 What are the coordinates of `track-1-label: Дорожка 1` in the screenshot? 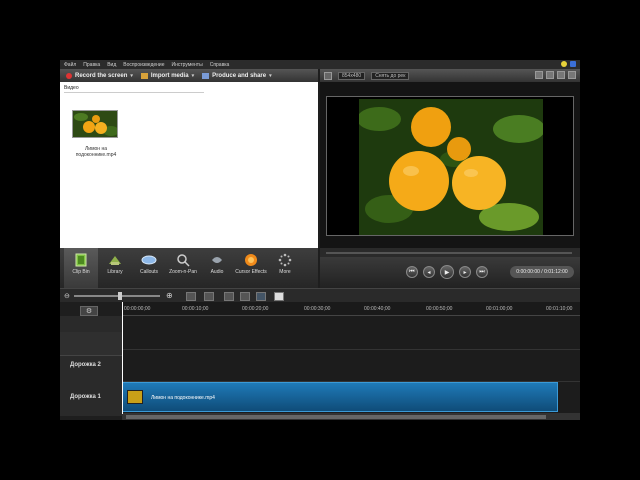 It's located at (85, 397).